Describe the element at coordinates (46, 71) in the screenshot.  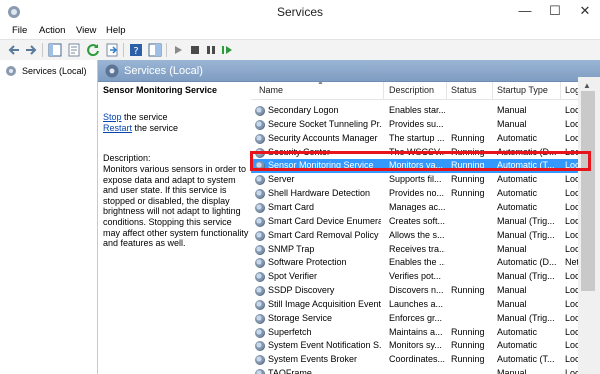
I see `tree-item-services-local: Services (Local)` at that location.